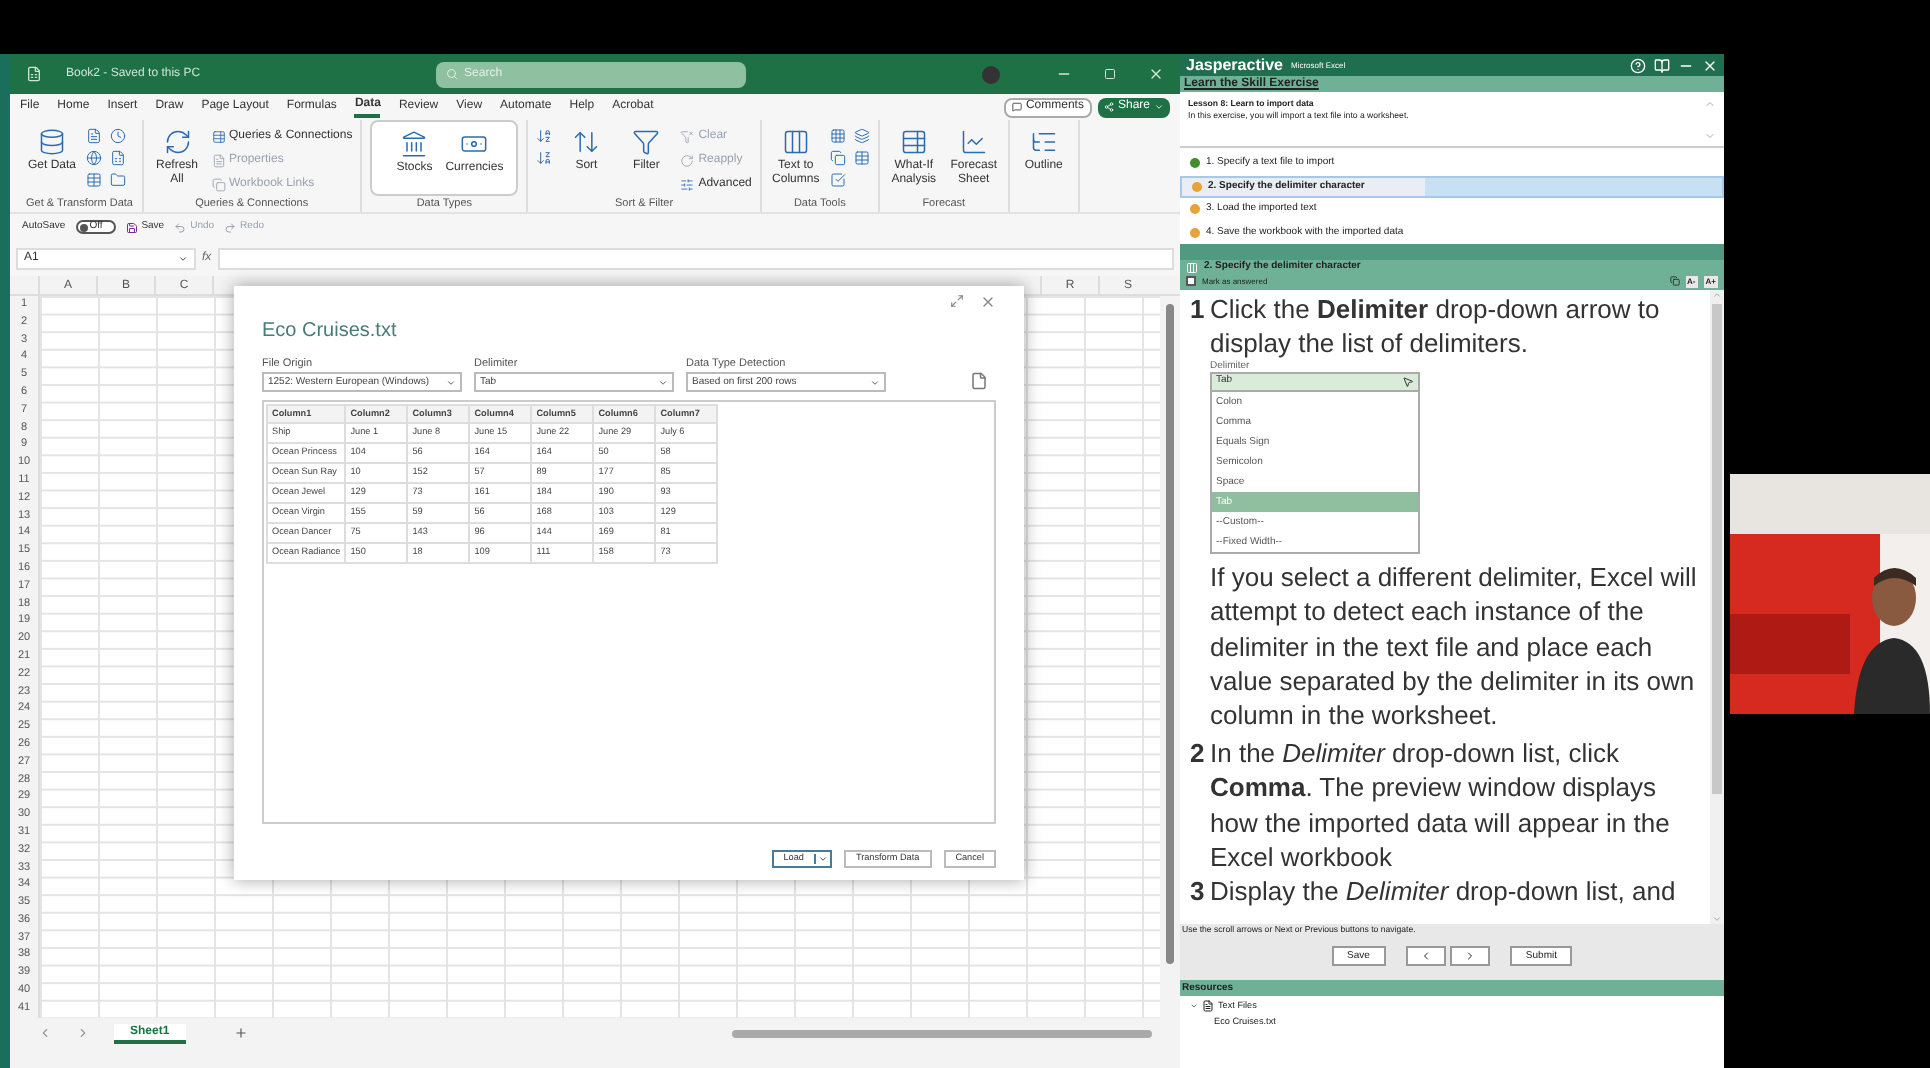  Describe the element at coordinates (474, 144) in the screenshot. I see `banknote-icon` at that location.